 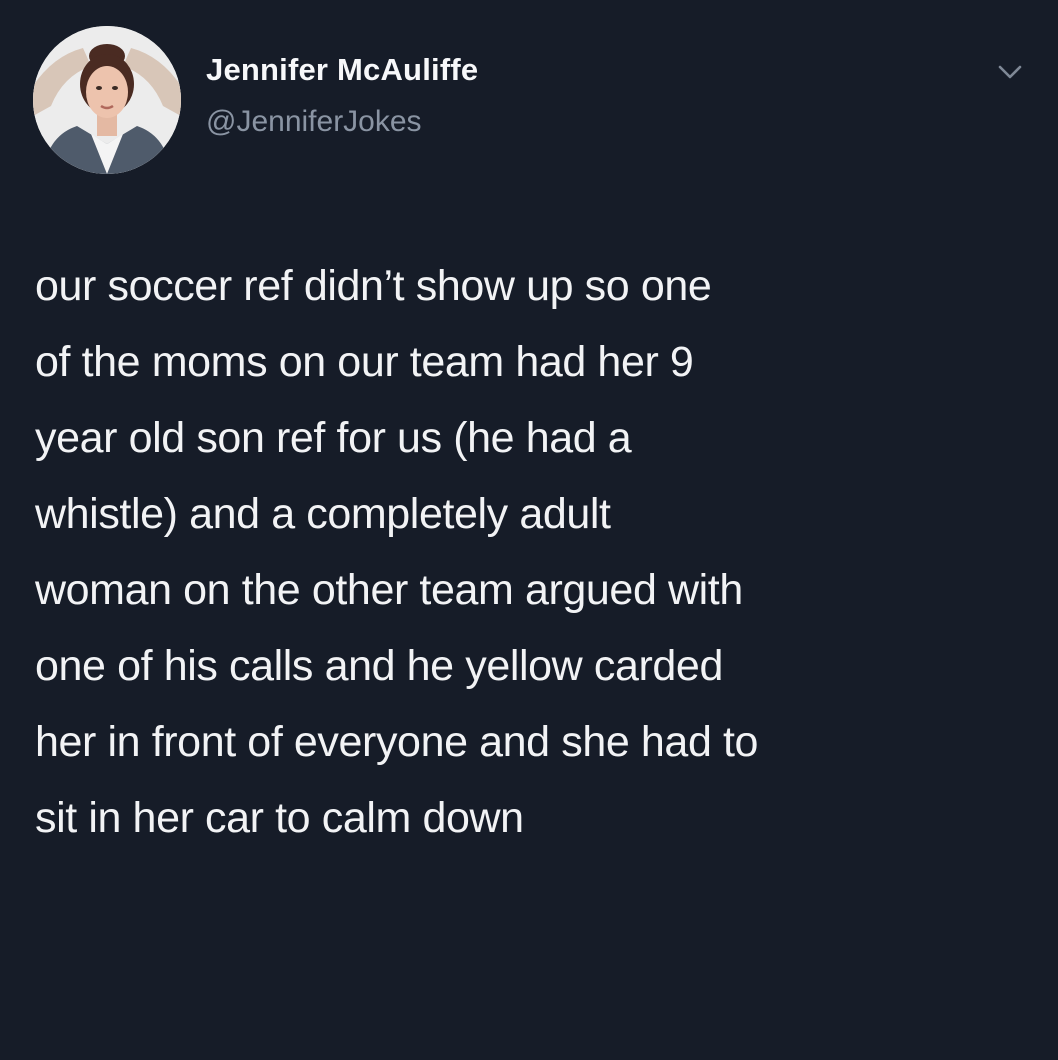 What do you see at coordinates (389, 590) in the screenshot?
I see `tweet-text-line: woman on the other team argued with` at bounding box center [389, 590].